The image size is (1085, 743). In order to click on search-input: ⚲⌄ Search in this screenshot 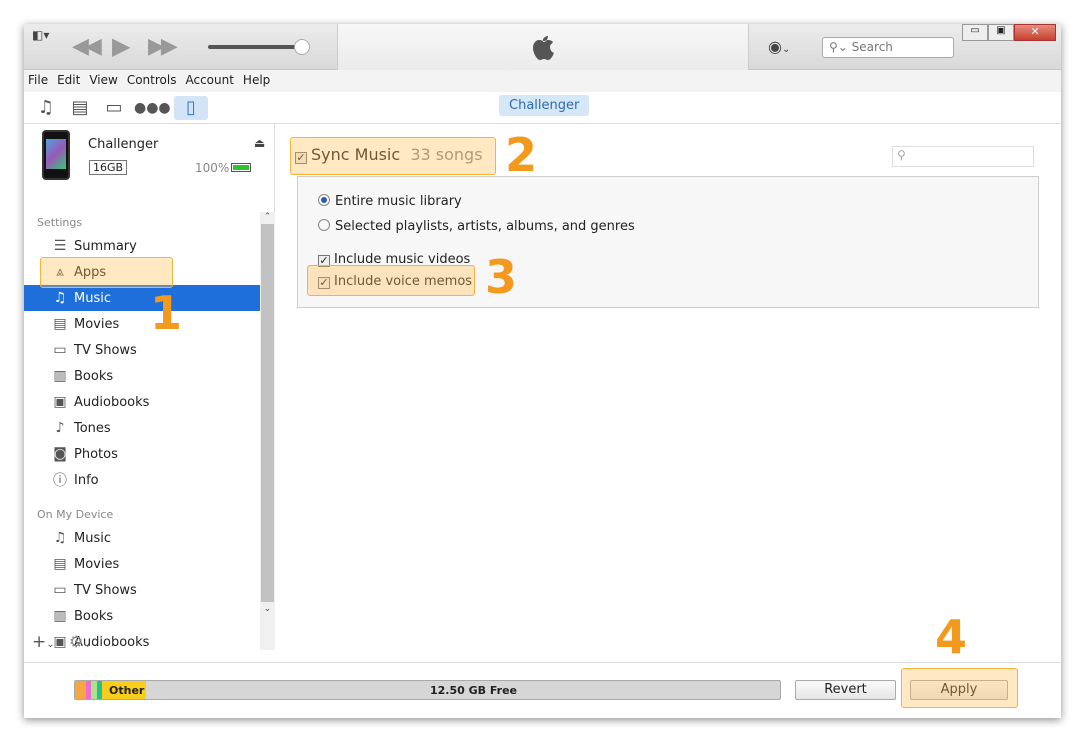, I will do `click(888, 47)`.